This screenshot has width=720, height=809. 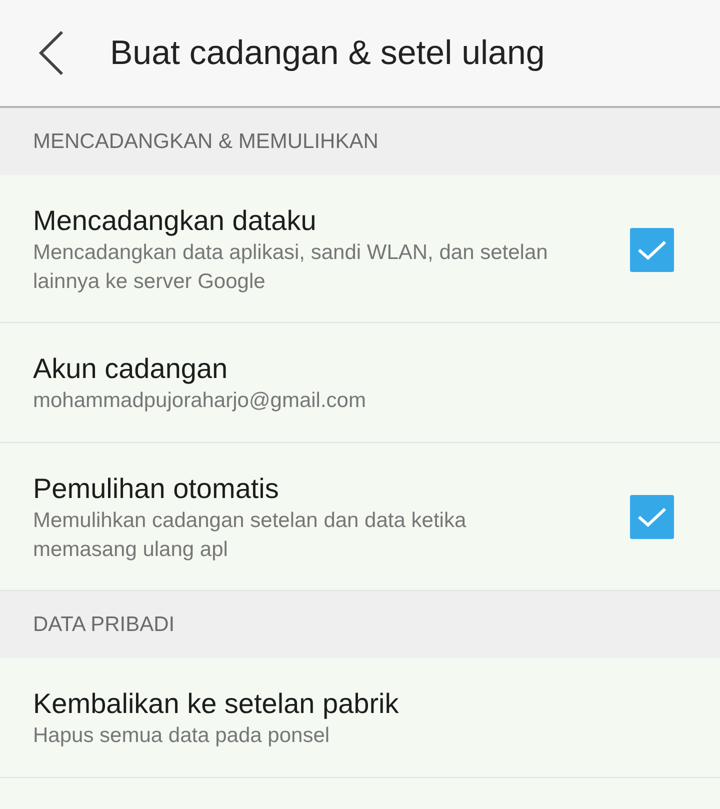 I want to click on item-title: Pemulihan otomatis, so click(x=156, y=489).